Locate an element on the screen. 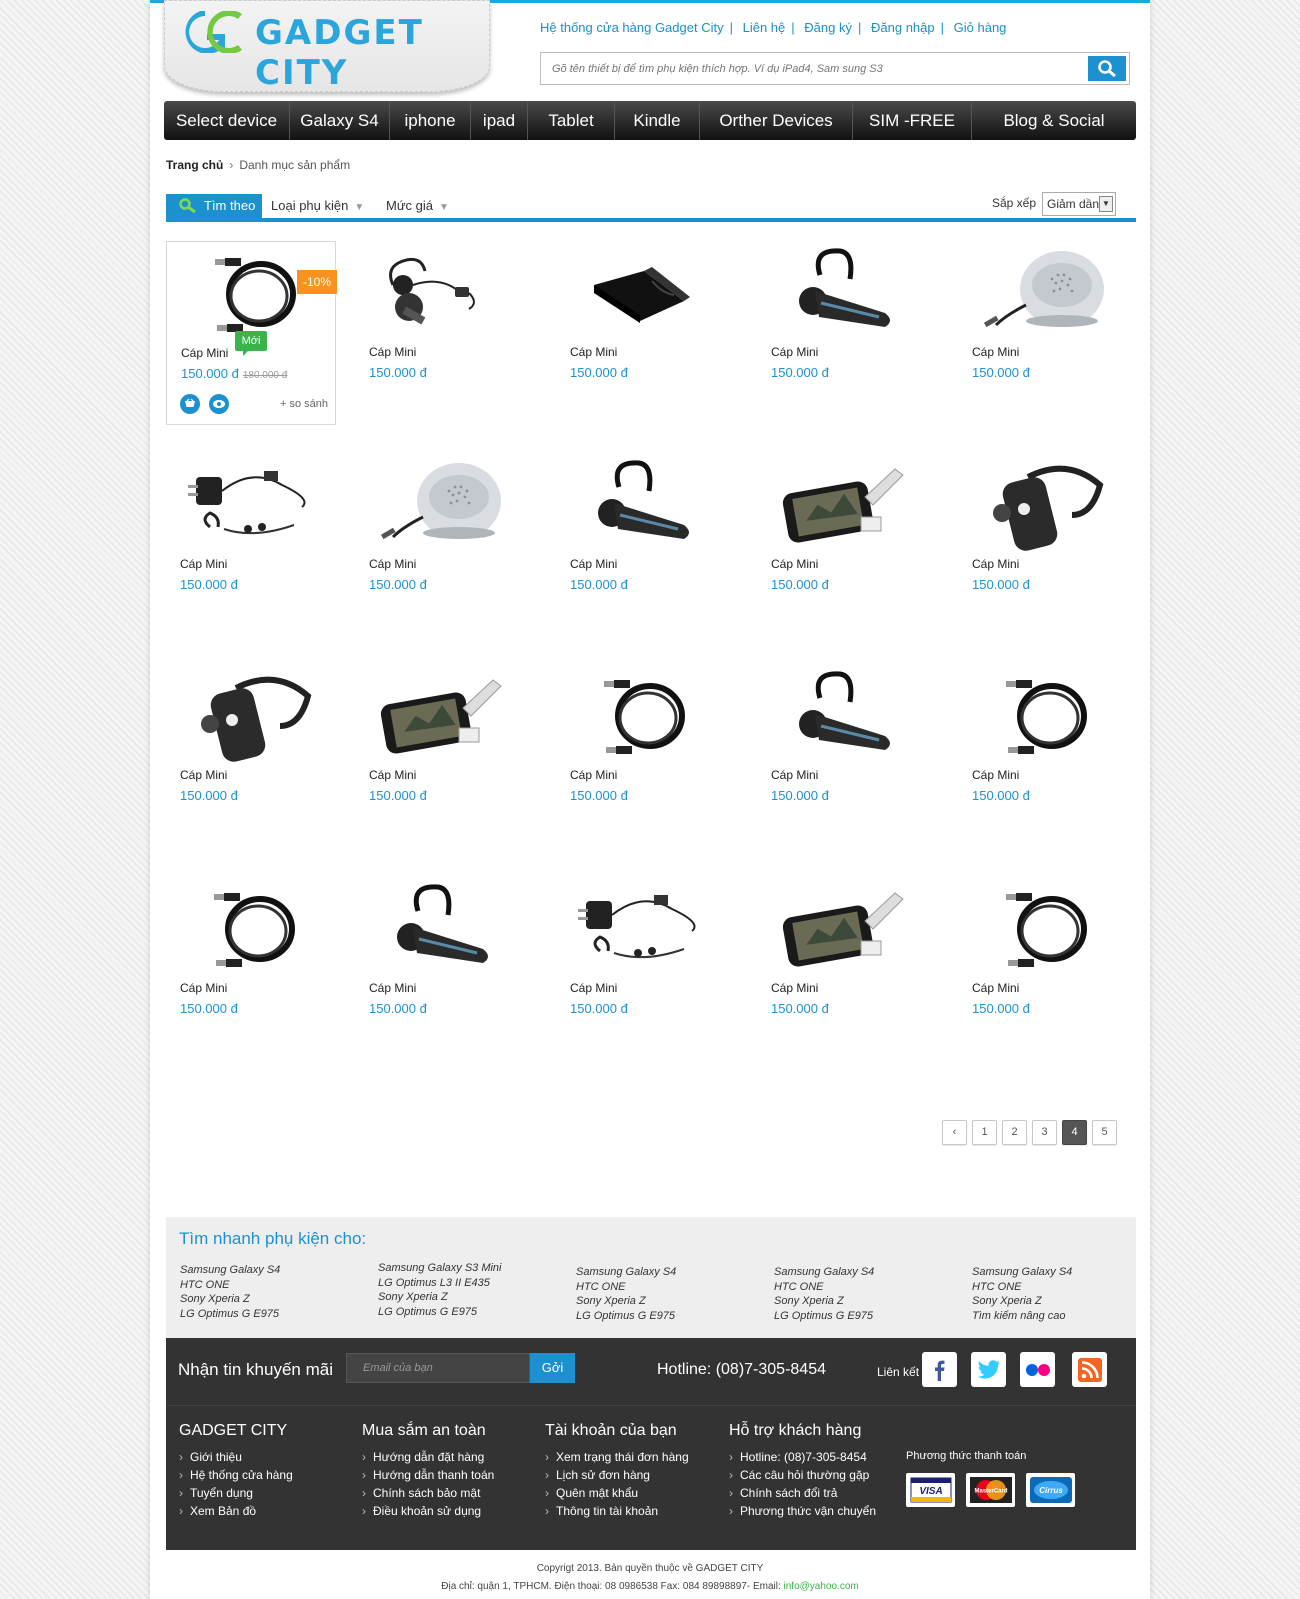  nav-ipad: ipad is located at coordinates (499, 120).